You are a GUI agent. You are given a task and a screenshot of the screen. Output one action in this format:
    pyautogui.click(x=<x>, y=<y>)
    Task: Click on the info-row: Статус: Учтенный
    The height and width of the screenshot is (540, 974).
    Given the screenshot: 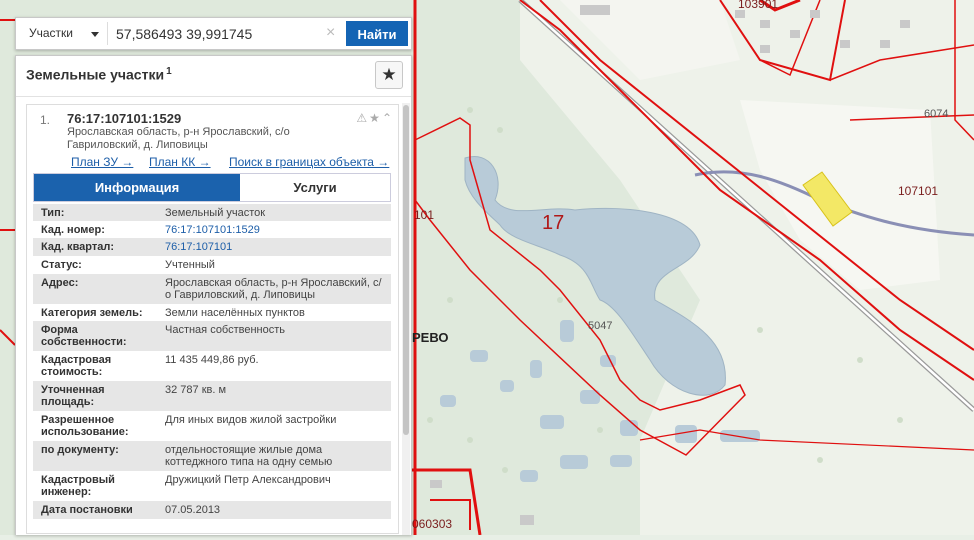 What is the action you would take?
    pyautogui.click(x=212, y=265)
    